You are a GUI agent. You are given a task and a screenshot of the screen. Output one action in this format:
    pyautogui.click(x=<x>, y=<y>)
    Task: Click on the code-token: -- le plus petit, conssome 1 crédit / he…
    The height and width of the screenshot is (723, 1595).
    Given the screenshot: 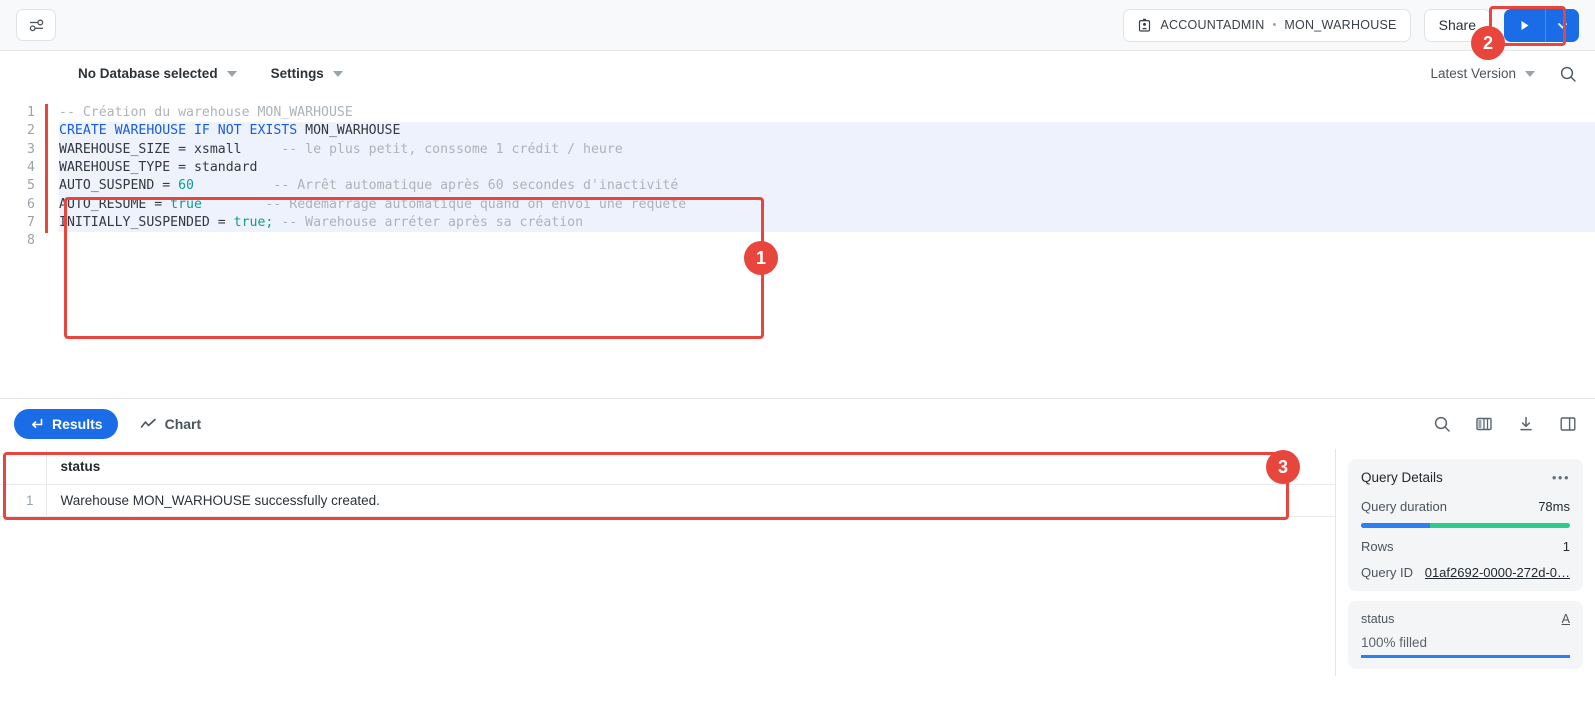 What is the action you would take?
    pyautogui.click(x=452, y=149)
    